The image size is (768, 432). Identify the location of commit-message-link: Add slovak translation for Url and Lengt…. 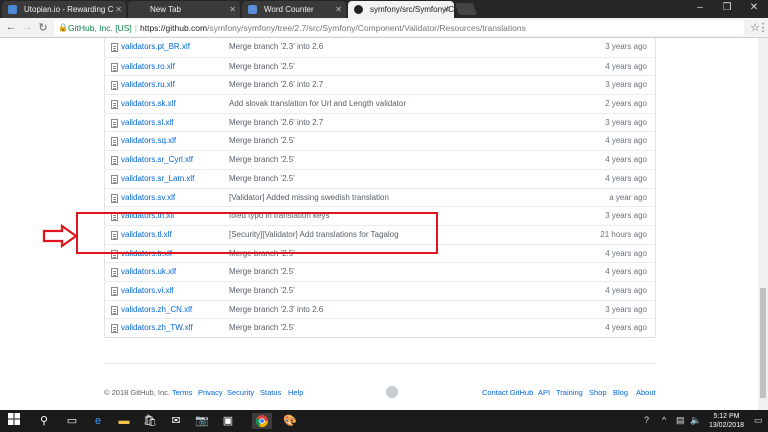
(317, 104).